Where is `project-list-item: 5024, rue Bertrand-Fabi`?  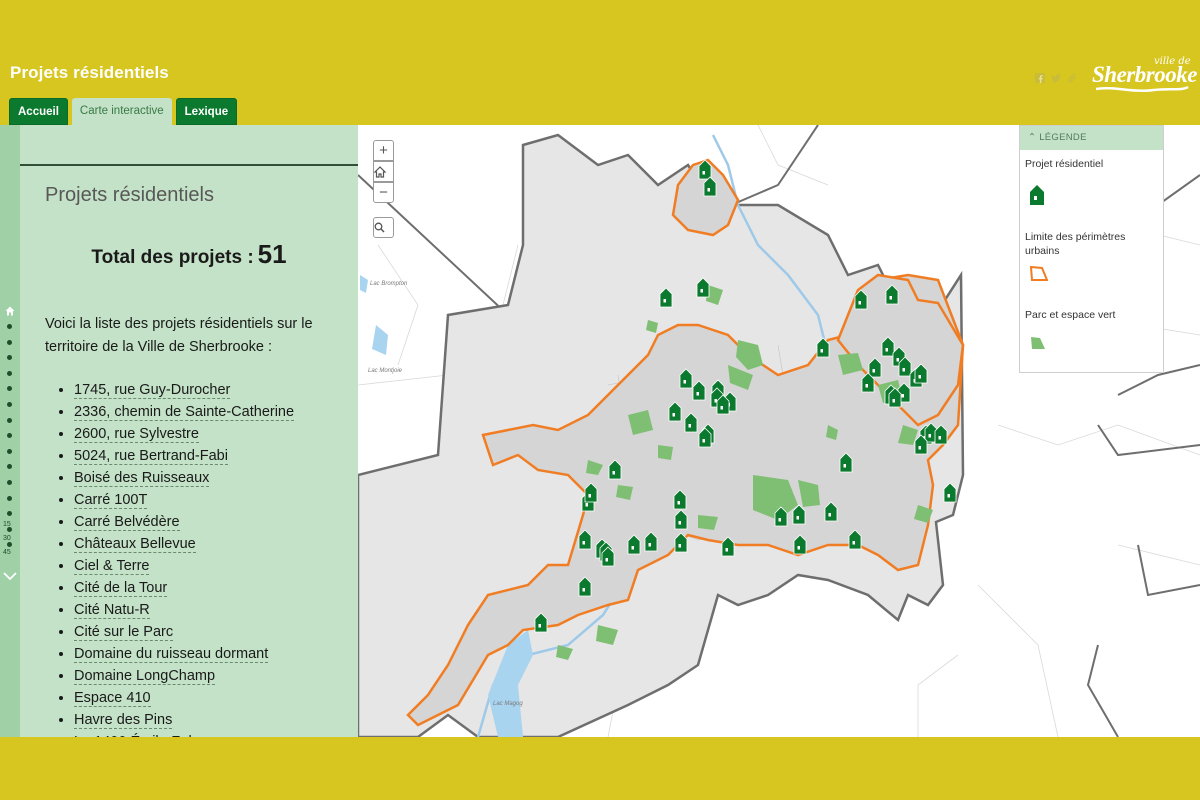
project-list-item: 5024, rue Bertrand-Fabi is located at coordinates (184, 456).